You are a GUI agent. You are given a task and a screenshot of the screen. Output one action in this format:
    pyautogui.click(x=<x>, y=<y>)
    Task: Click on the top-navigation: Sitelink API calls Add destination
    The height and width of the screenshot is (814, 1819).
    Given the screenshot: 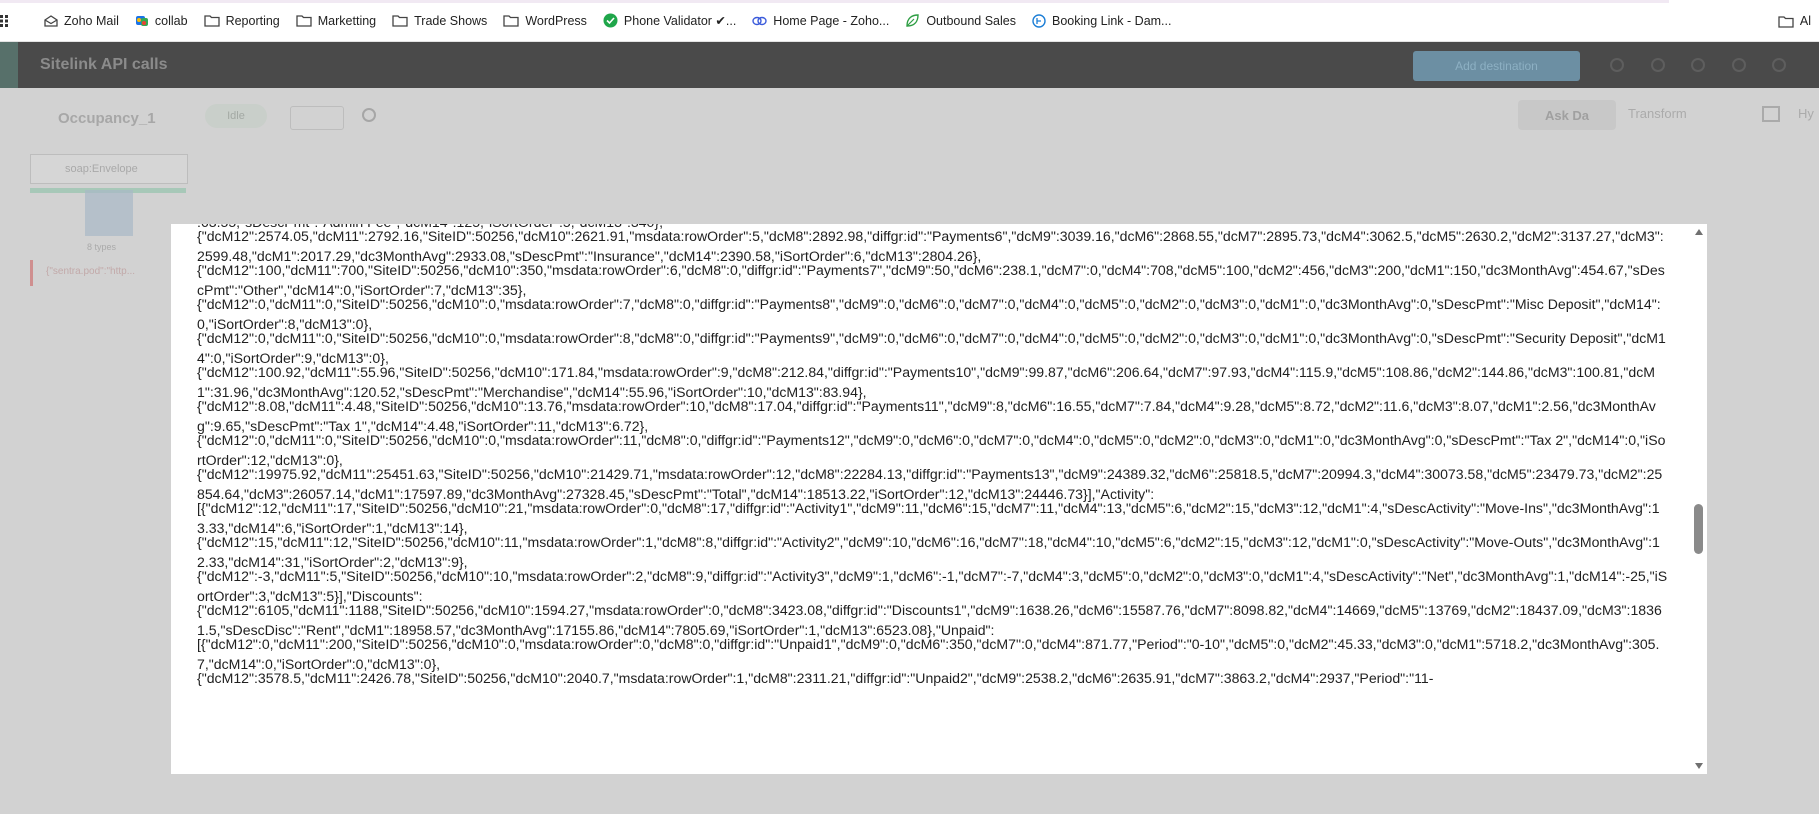 What is the action you would take?
    pyautogui.click(x=909, y=65)
    